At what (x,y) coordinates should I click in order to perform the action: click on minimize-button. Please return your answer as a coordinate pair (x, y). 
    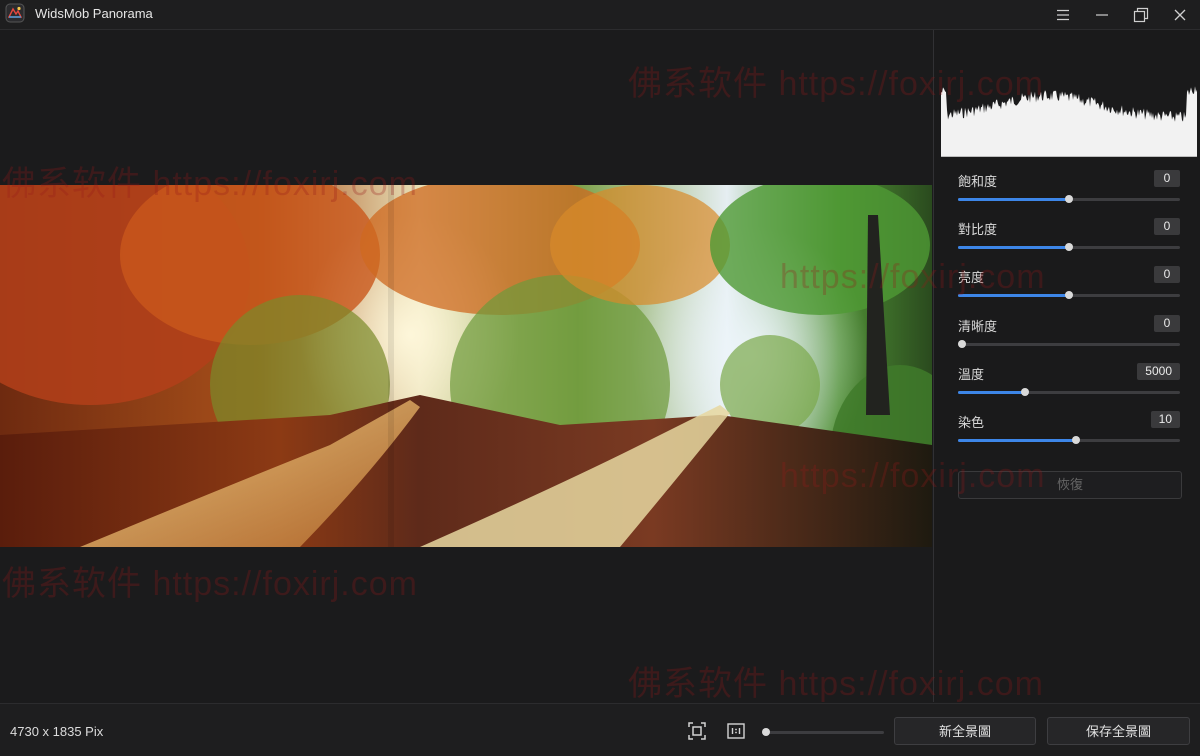
    Looking at the image, I should click on (1102, 14).